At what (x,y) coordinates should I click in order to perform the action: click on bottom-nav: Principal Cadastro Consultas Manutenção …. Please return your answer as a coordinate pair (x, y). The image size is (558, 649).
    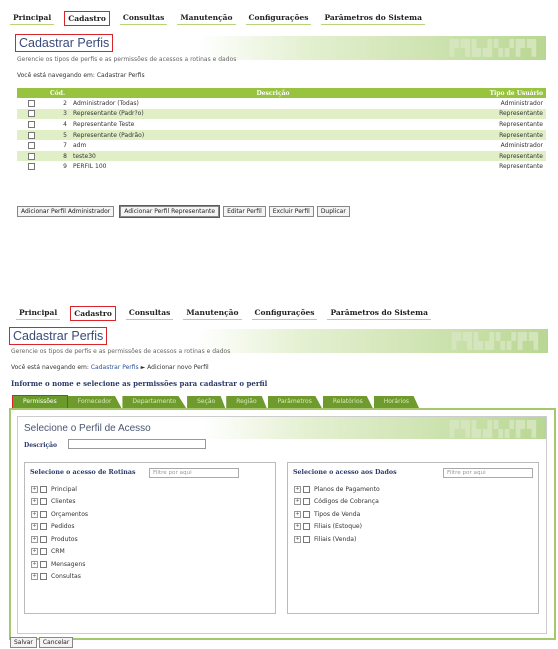
    Looking at the image, I should click on (228, 313).